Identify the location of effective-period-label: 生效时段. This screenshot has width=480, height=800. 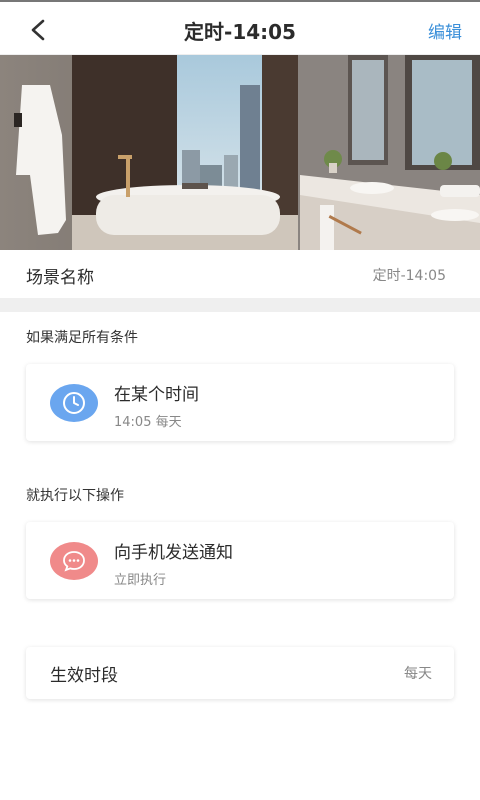
(84, 676).